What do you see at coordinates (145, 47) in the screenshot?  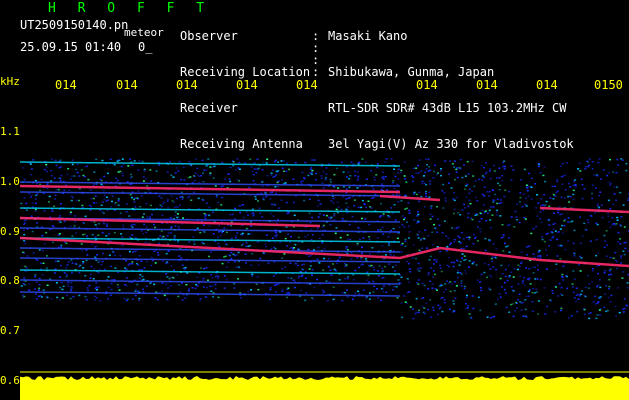 I see `small-value: 0_` at bounding box center [145, 47].